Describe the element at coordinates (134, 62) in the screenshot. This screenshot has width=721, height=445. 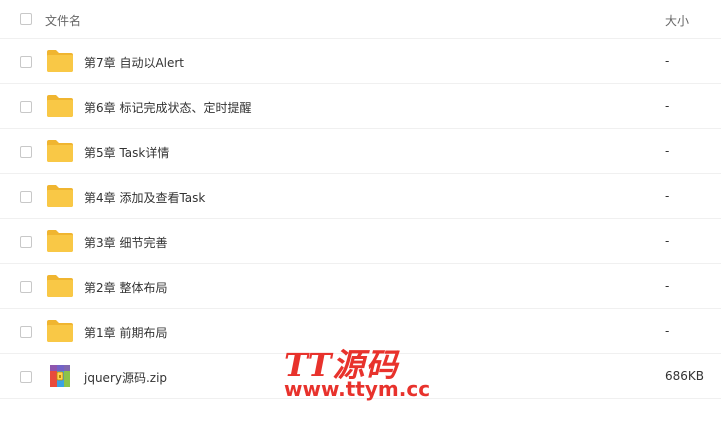
I see `file-name: 第7章 自动以Alert` at that location.